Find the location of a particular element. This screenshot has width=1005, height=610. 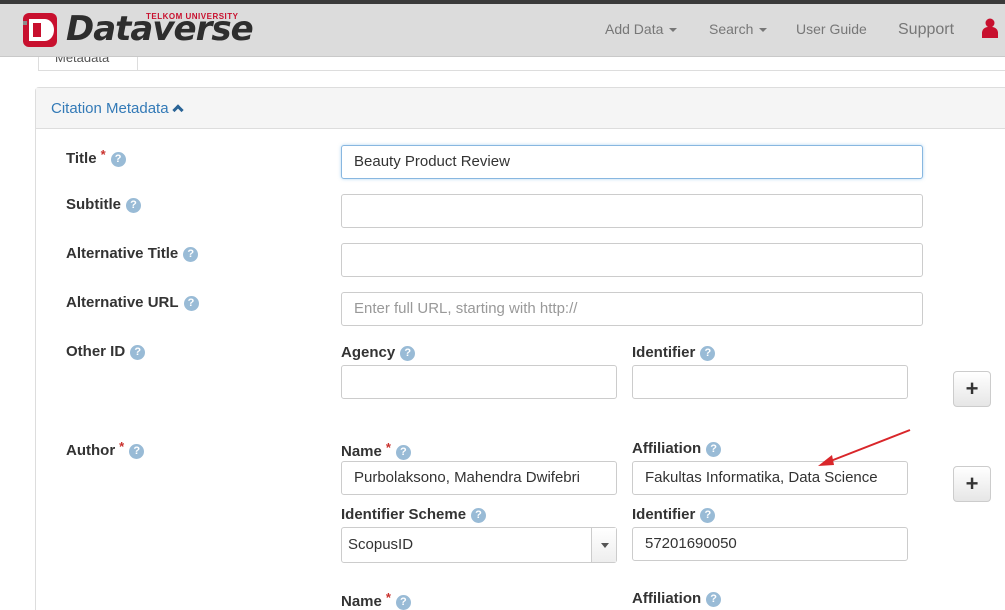

other-id-identifier-input is located at coordinates (770, 382).